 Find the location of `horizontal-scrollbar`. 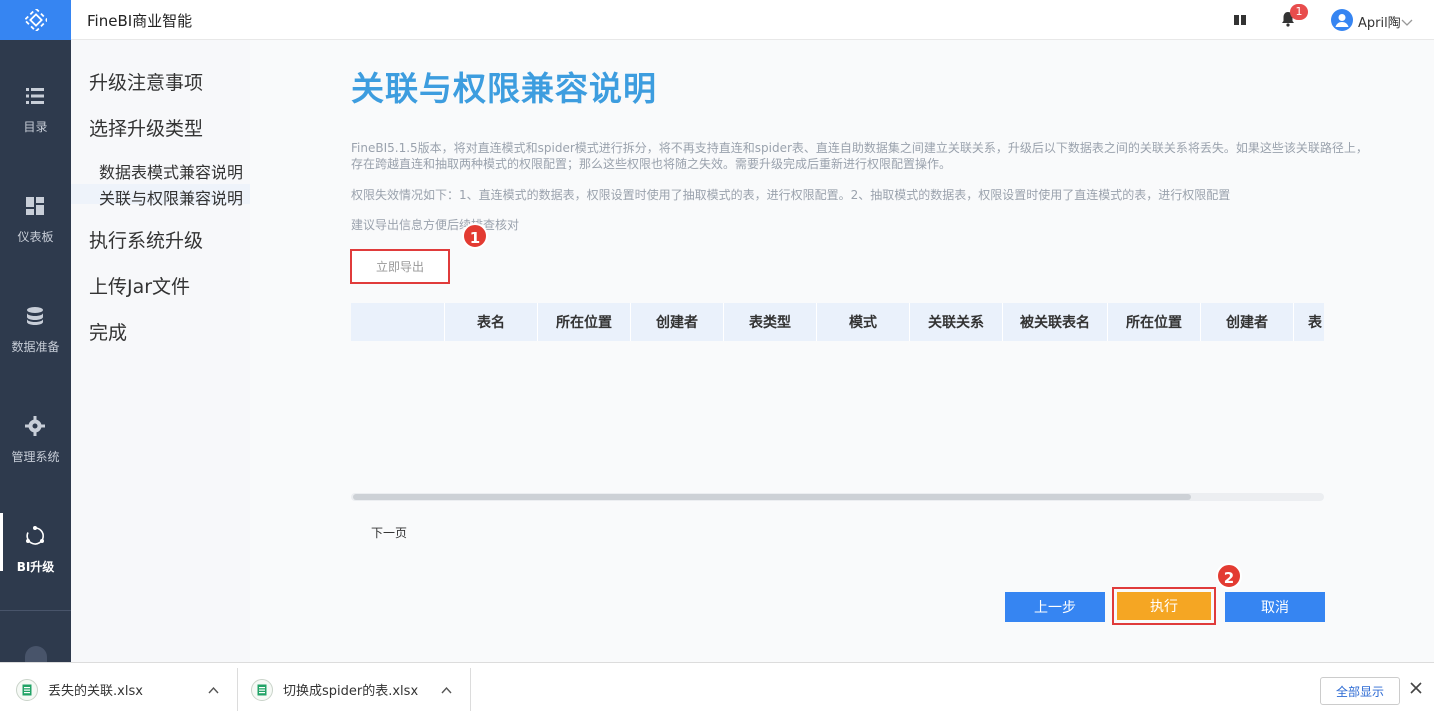

horizontal-scrollbar is located at coordinates (837, 497).